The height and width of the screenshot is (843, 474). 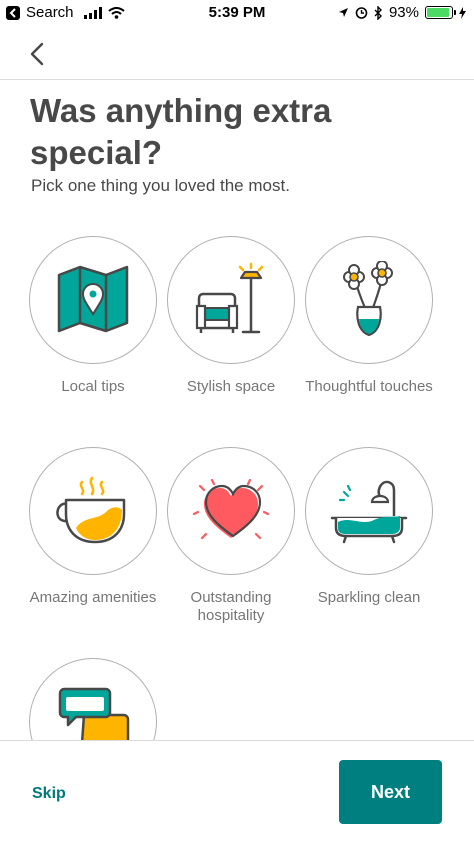 I want to click on option-amazing-amenities: Amazing amenities, so click(x=93, y=527).